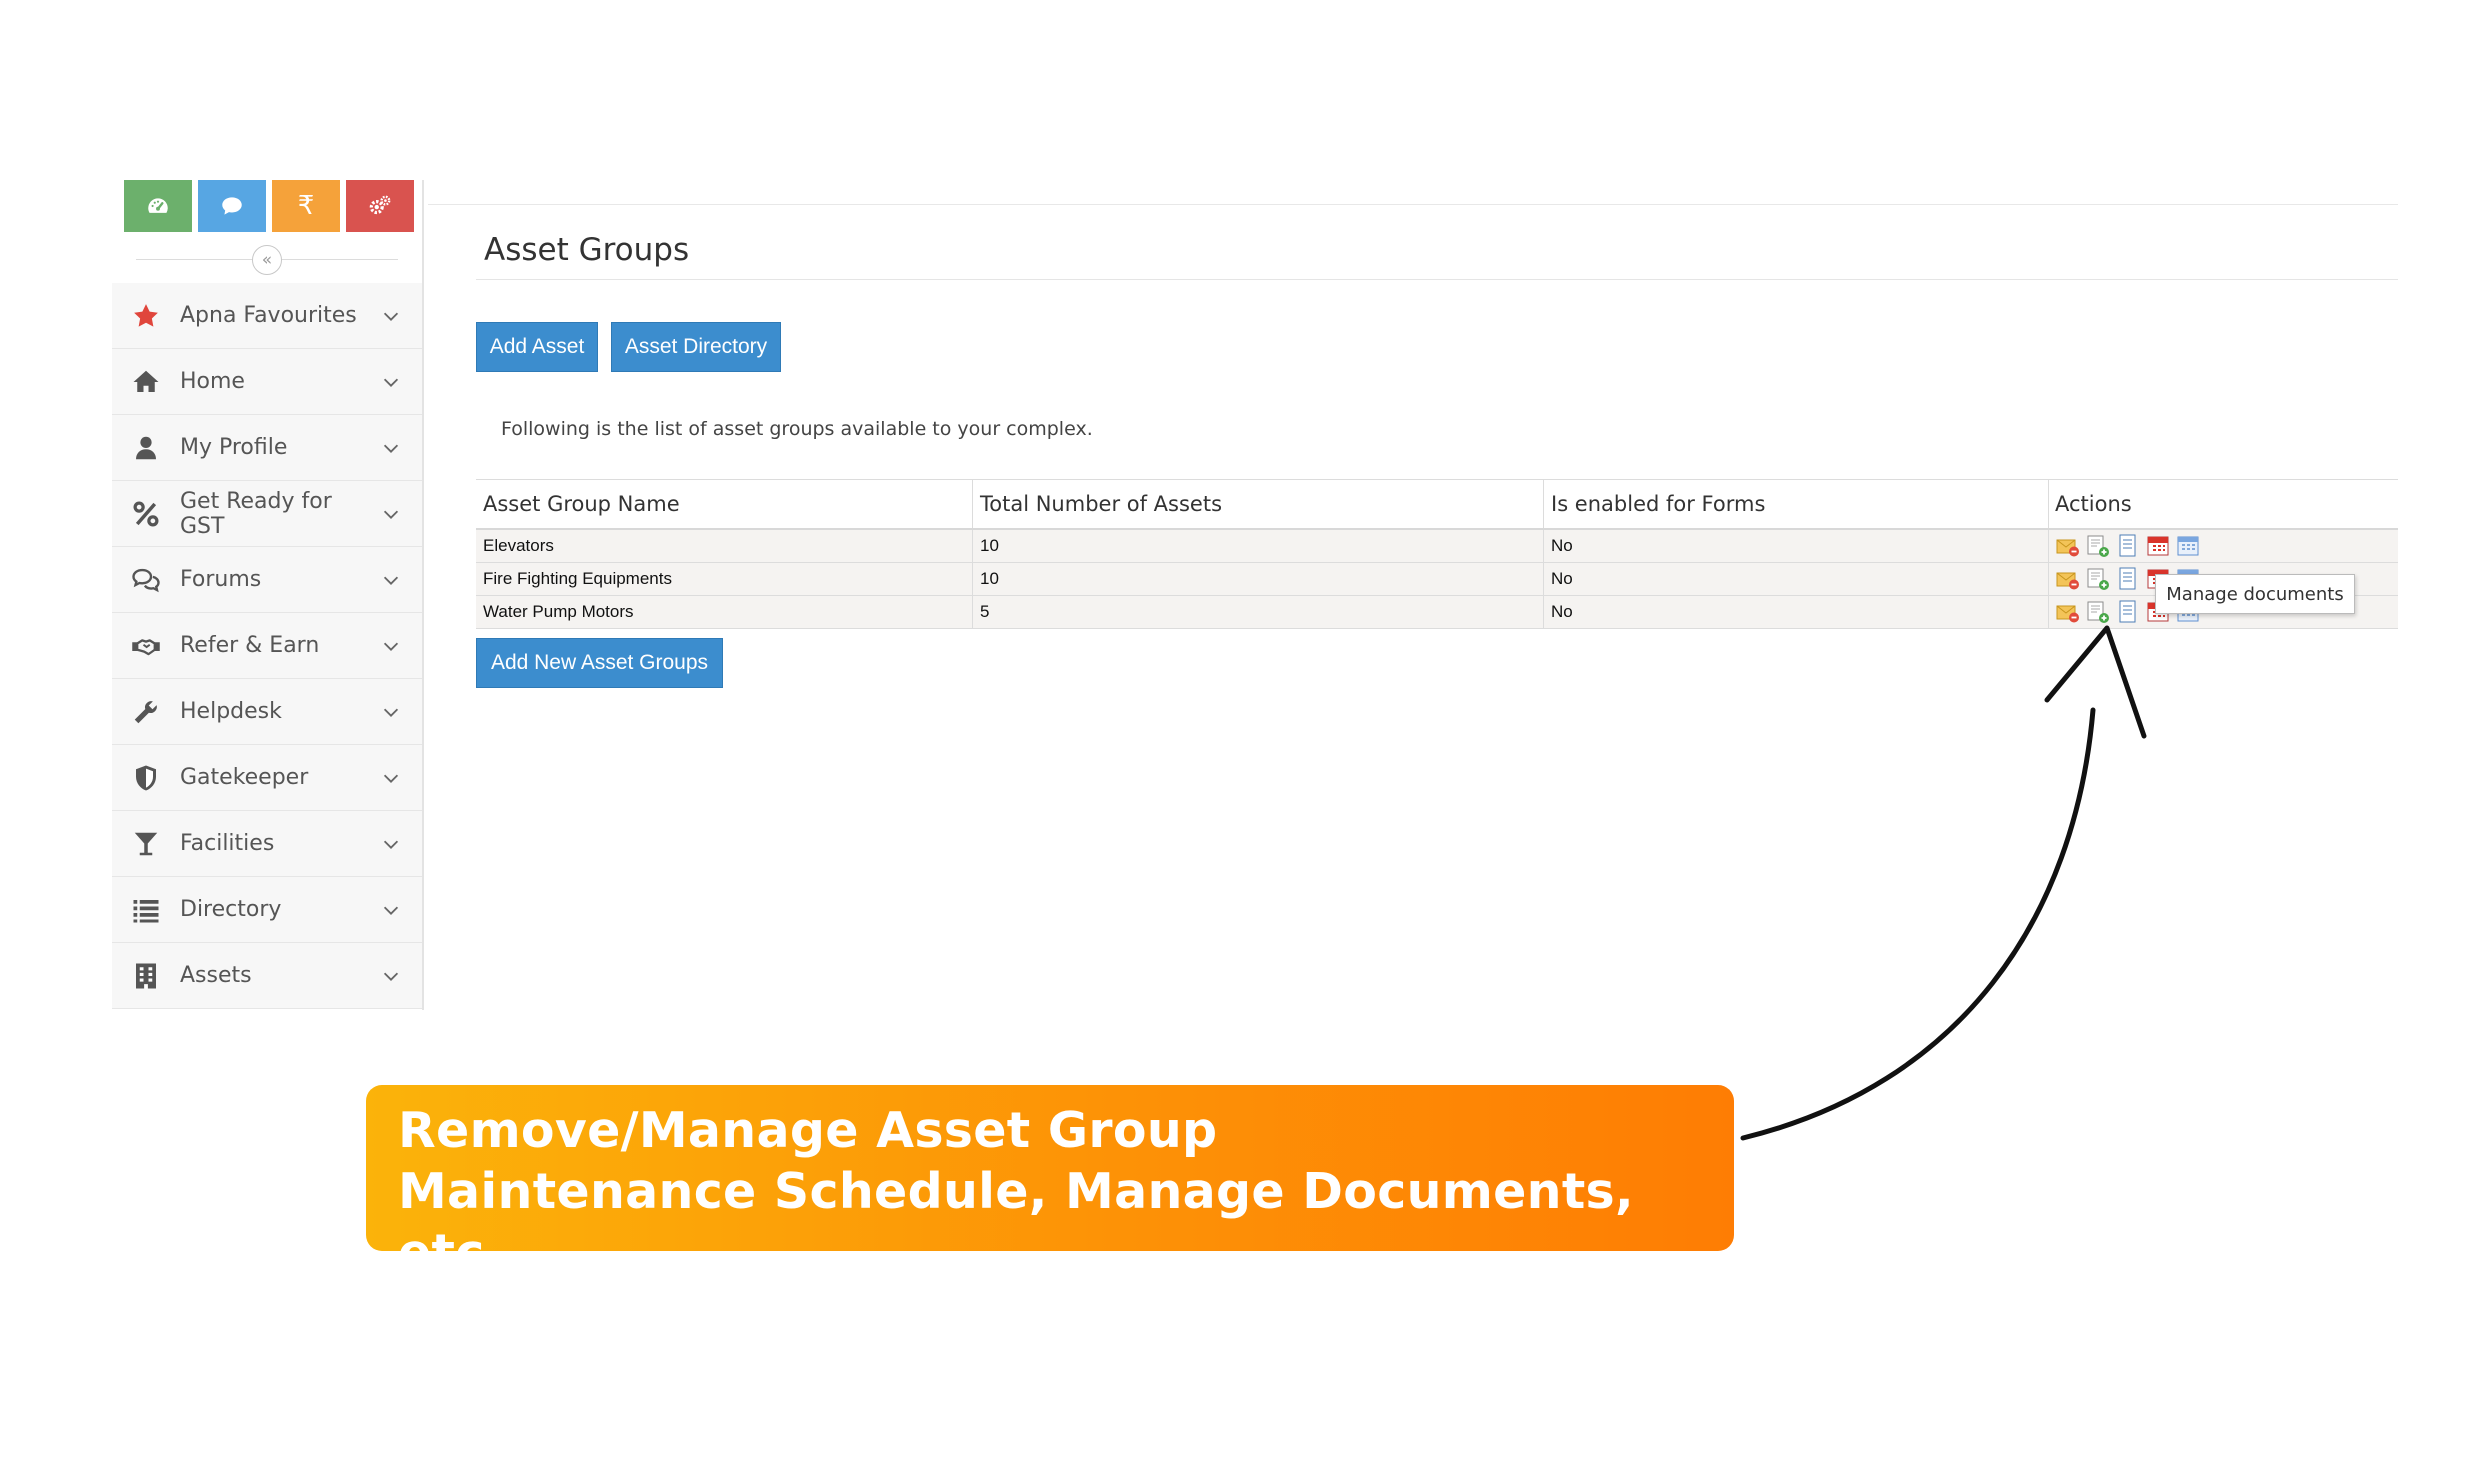  I want to click on sidebar-item-label: Assets, so click(216, 975).